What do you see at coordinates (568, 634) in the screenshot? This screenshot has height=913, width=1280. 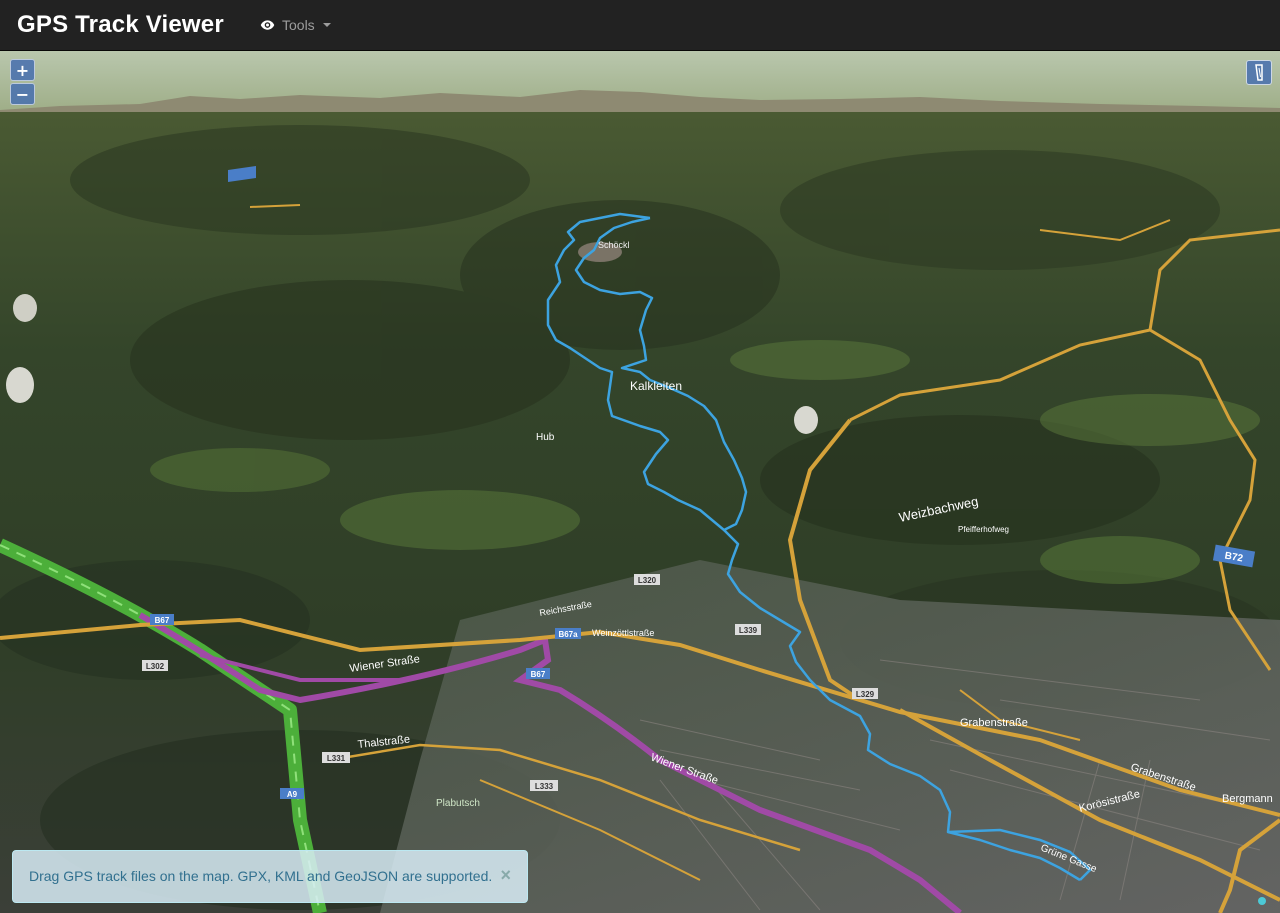 I see `road-label: B67a` at bounding box center [568, 634].